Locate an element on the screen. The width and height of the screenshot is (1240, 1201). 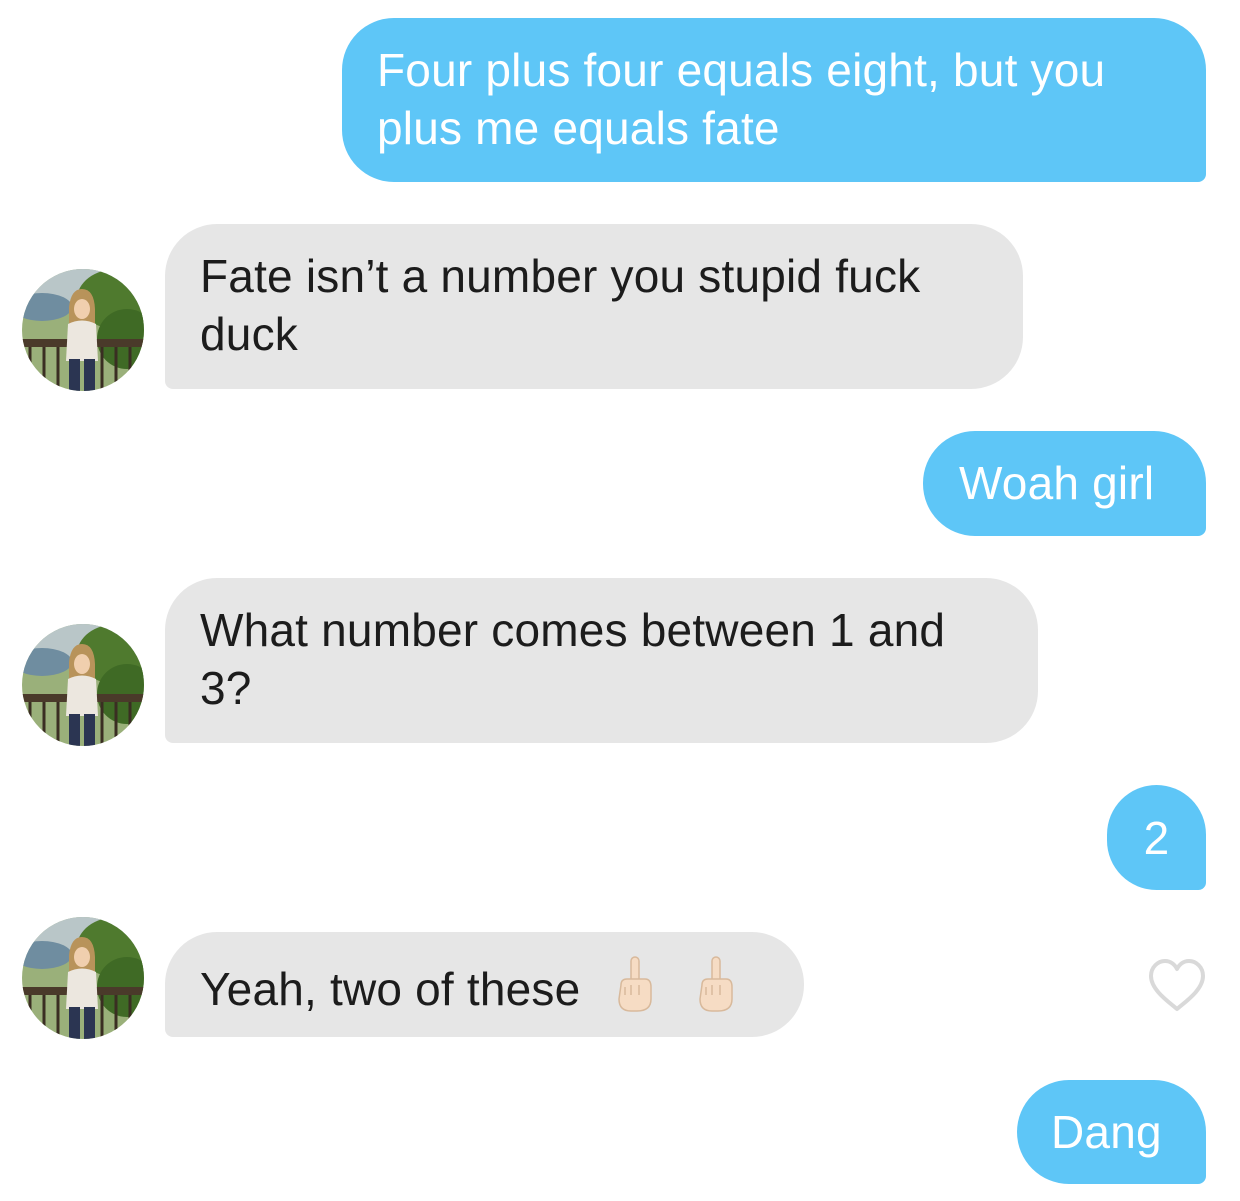
message-bubble-sent: 2 is located at coordinates (1156, 837).